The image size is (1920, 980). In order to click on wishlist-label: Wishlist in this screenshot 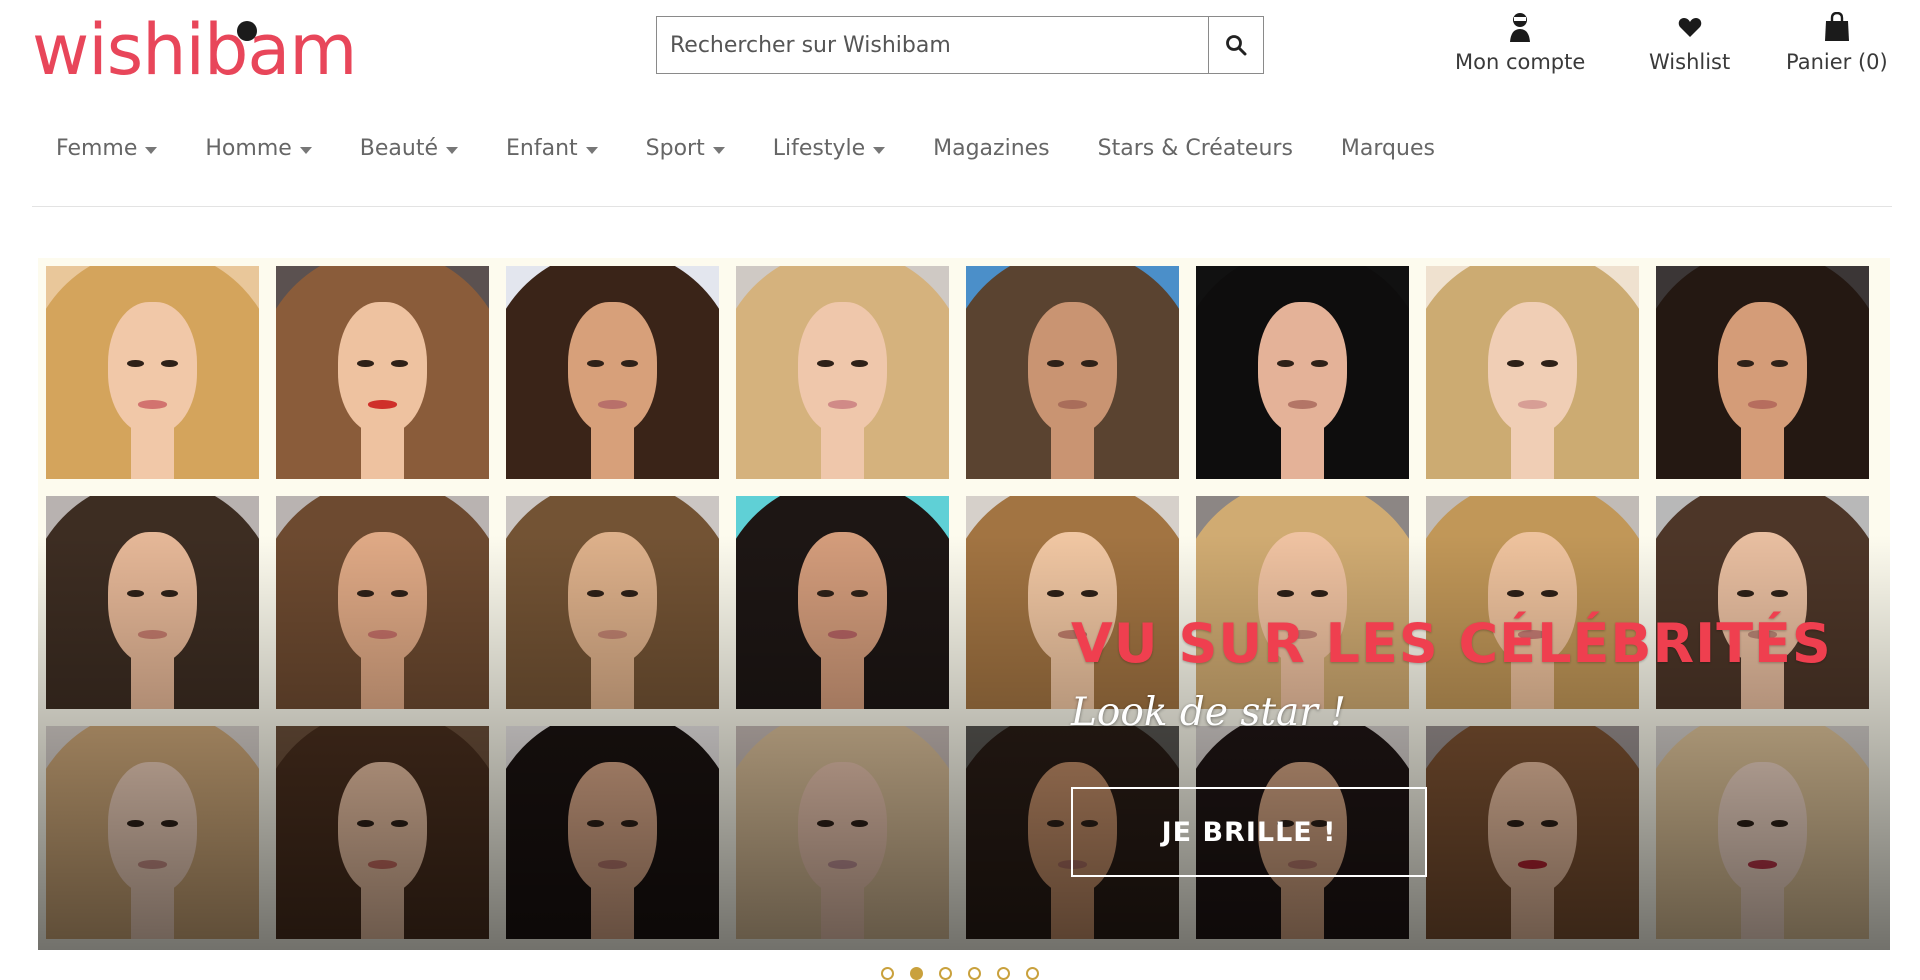, I will do `click(1690, 62)`.